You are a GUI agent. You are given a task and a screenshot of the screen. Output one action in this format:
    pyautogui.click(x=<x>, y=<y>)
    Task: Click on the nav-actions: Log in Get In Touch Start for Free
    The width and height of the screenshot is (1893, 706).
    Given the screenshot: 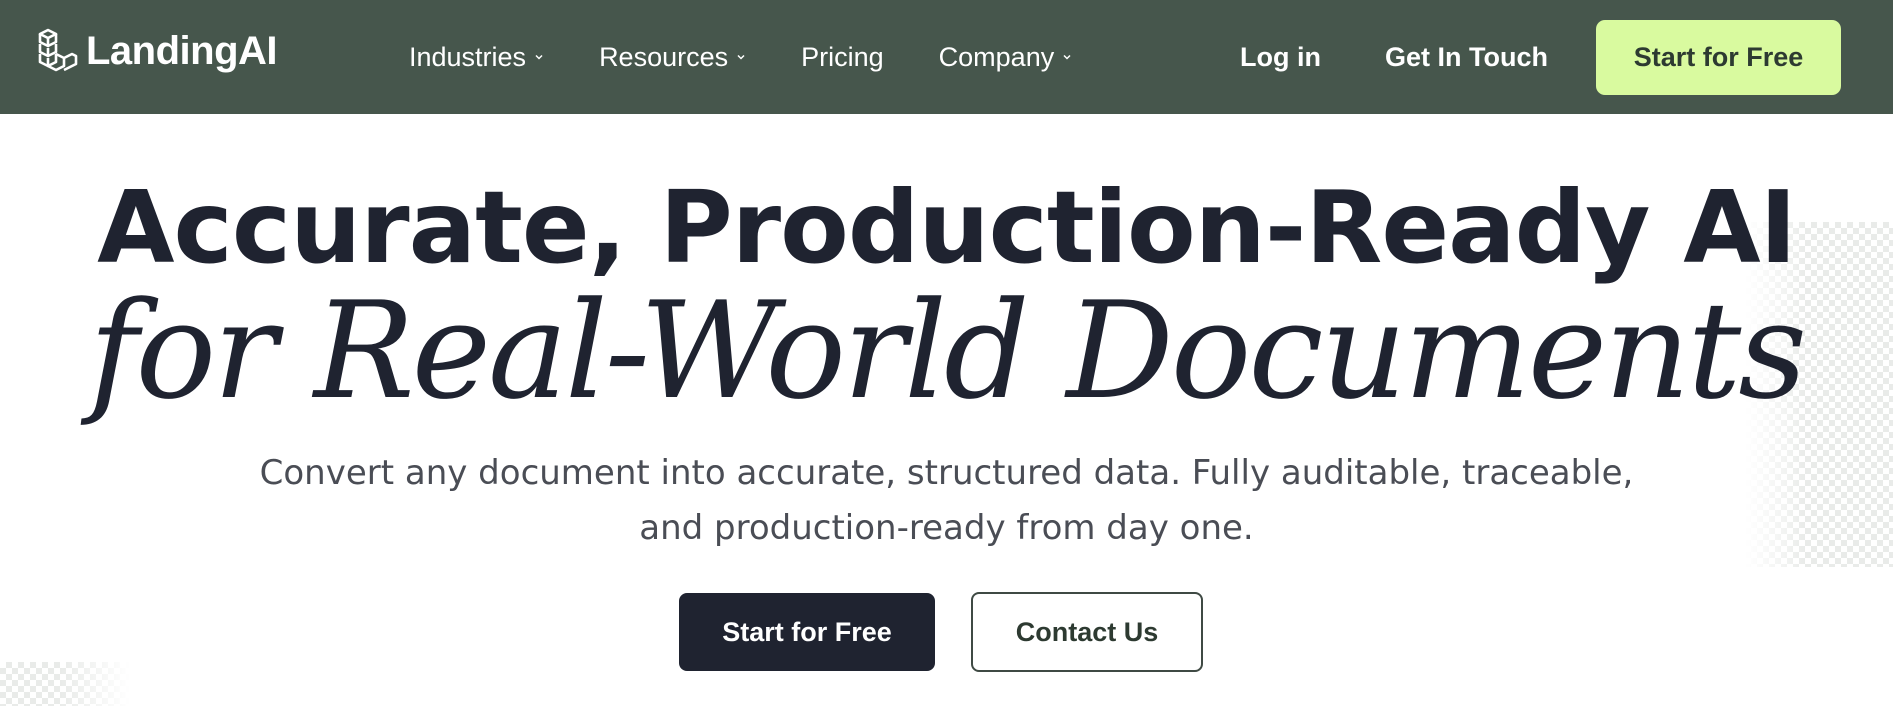 What is the action you would take?
    pyautogui.click(x=1540, y=57)
    